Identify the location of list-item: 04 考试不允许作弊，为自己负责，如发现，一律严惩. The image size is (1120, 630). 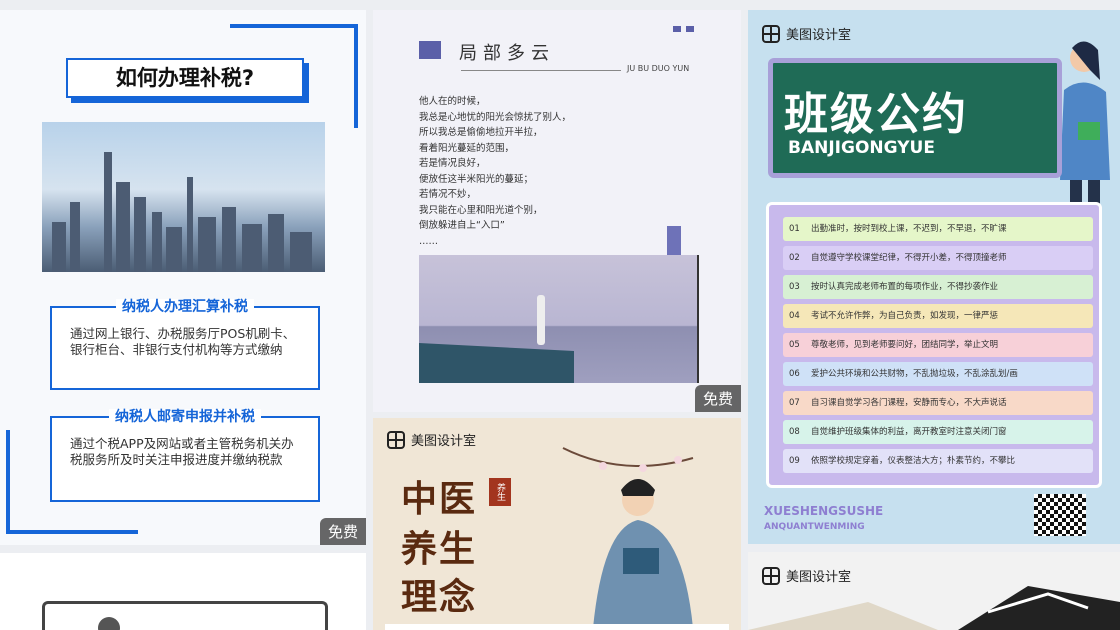
(938, 316).